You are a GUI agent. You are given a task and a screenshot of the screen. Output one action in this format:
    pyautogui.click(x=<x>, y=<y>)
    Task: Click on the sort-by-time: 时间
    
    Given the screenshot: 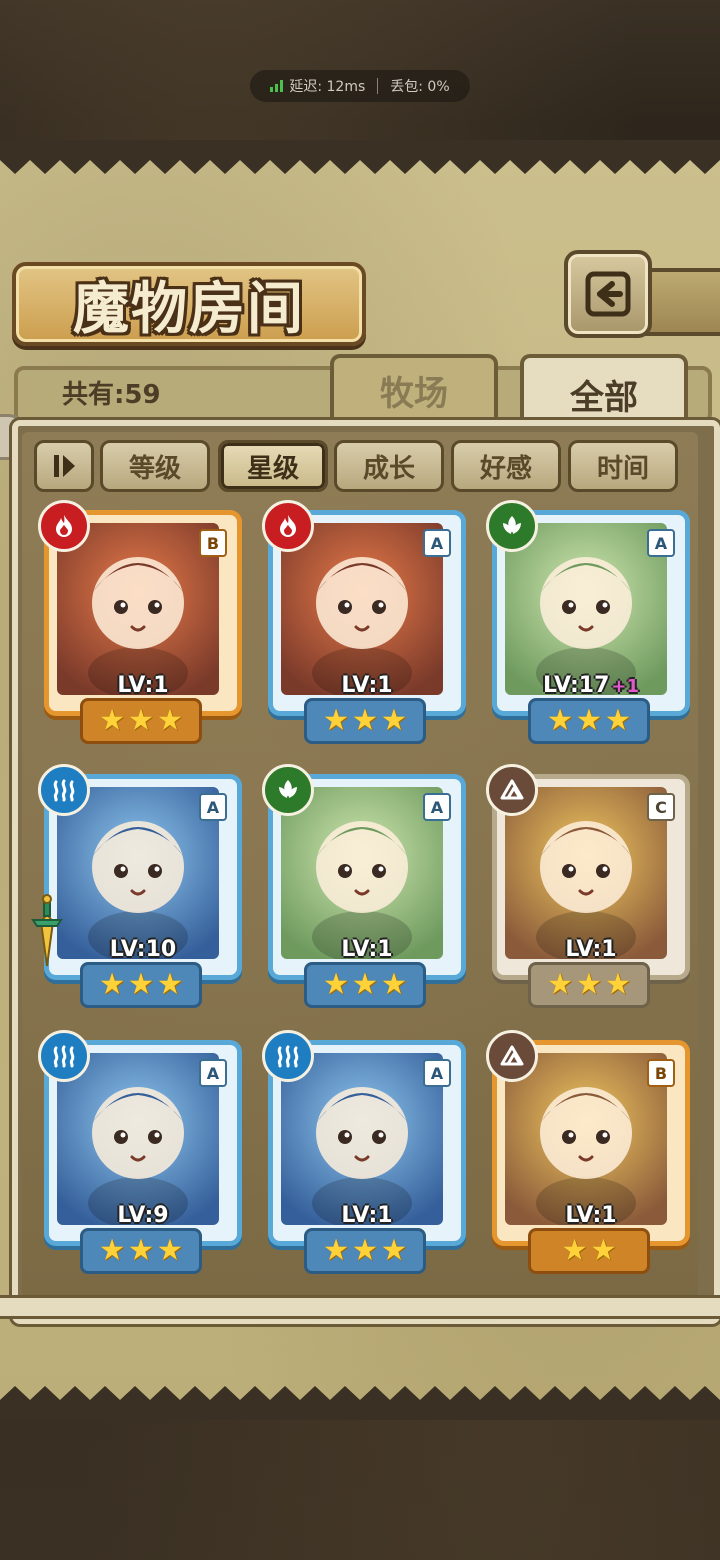 What is the action you would take?
    pyautogui.click(x=623, y=466)
    